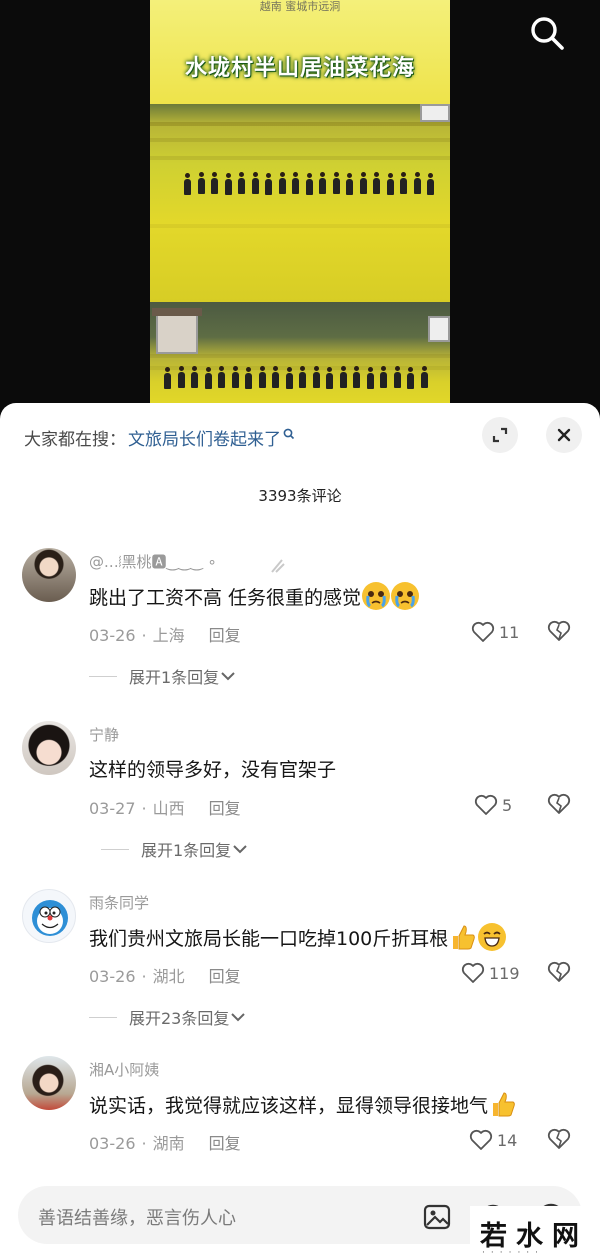  I want to click on comment-meta: 03-26 · 湖南 回复, so click(165, 1143).